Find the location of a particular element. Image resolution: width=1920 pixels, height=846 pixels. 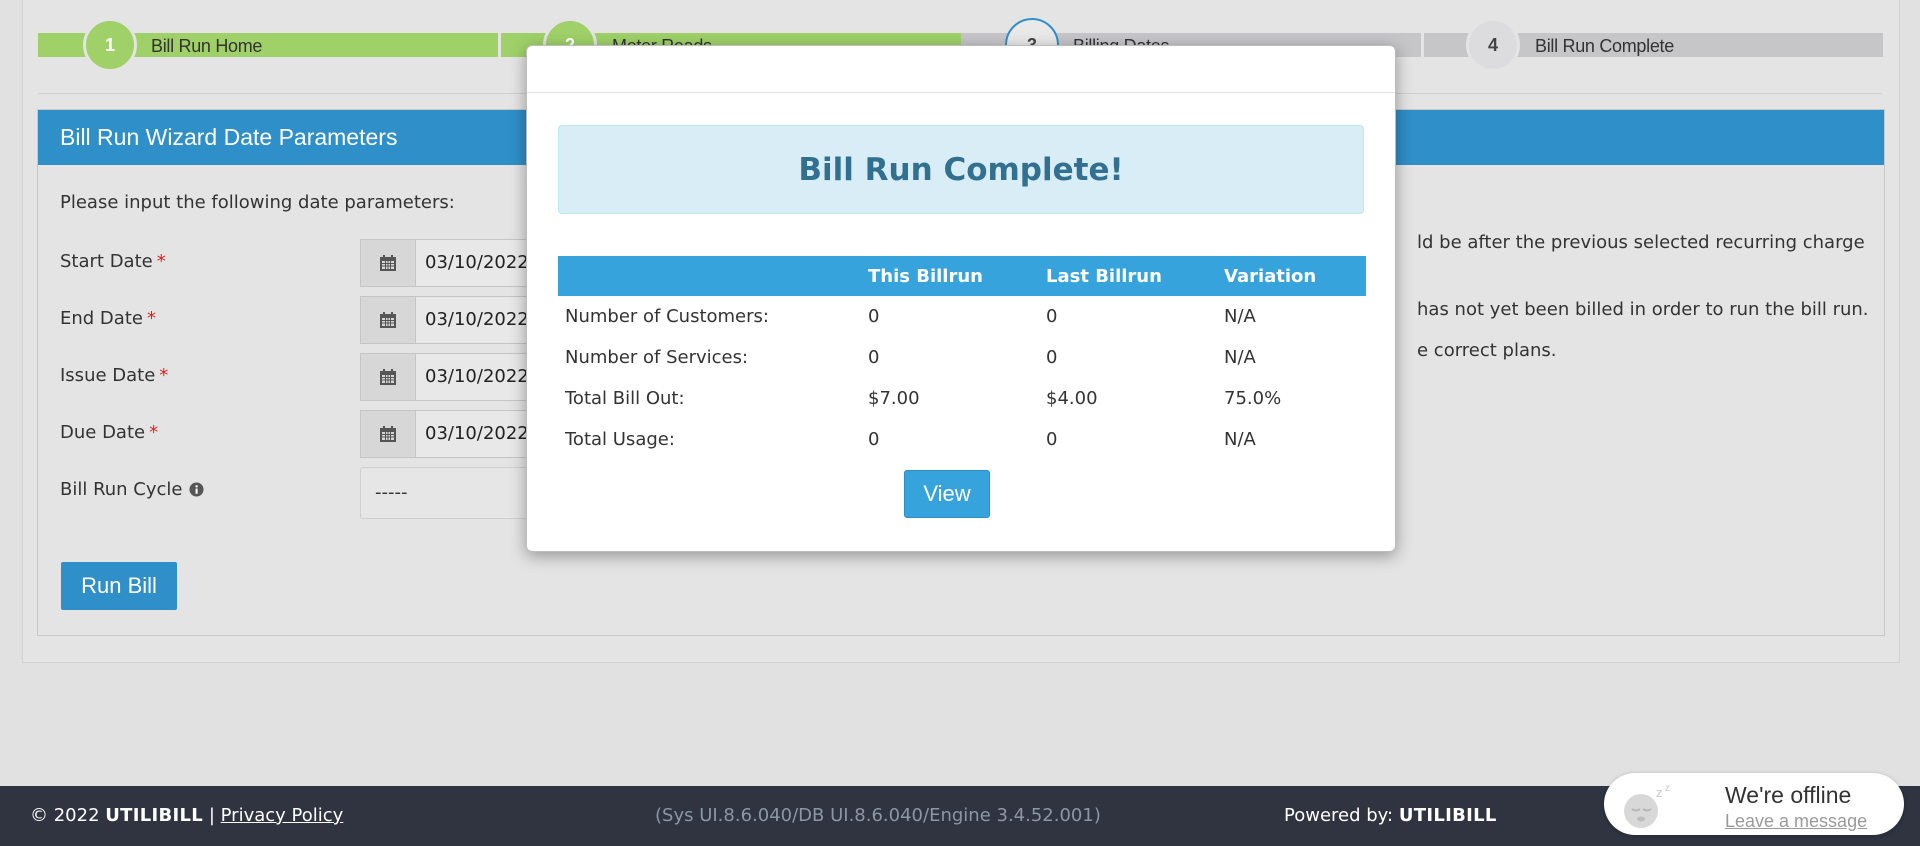

table-row: Number of Customers: 0 0 N/A is located at coordinates (962, 316).